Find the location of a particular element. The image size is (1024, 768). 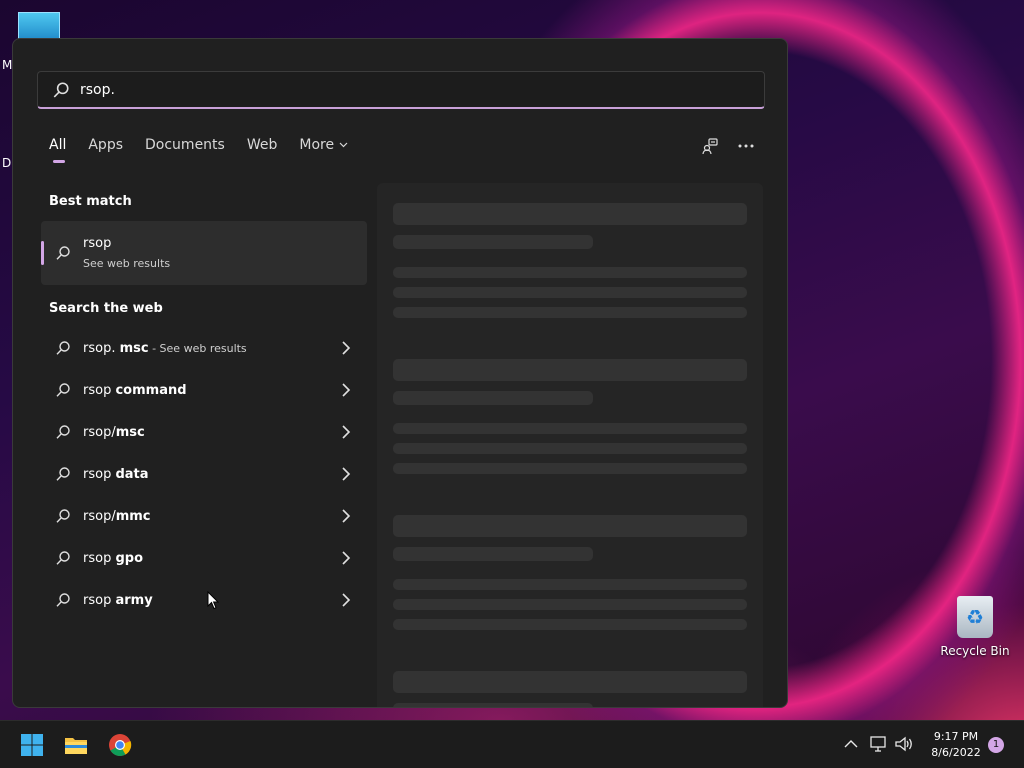

suggestion-prefix: rsop. is located at coordinates (101, 348).